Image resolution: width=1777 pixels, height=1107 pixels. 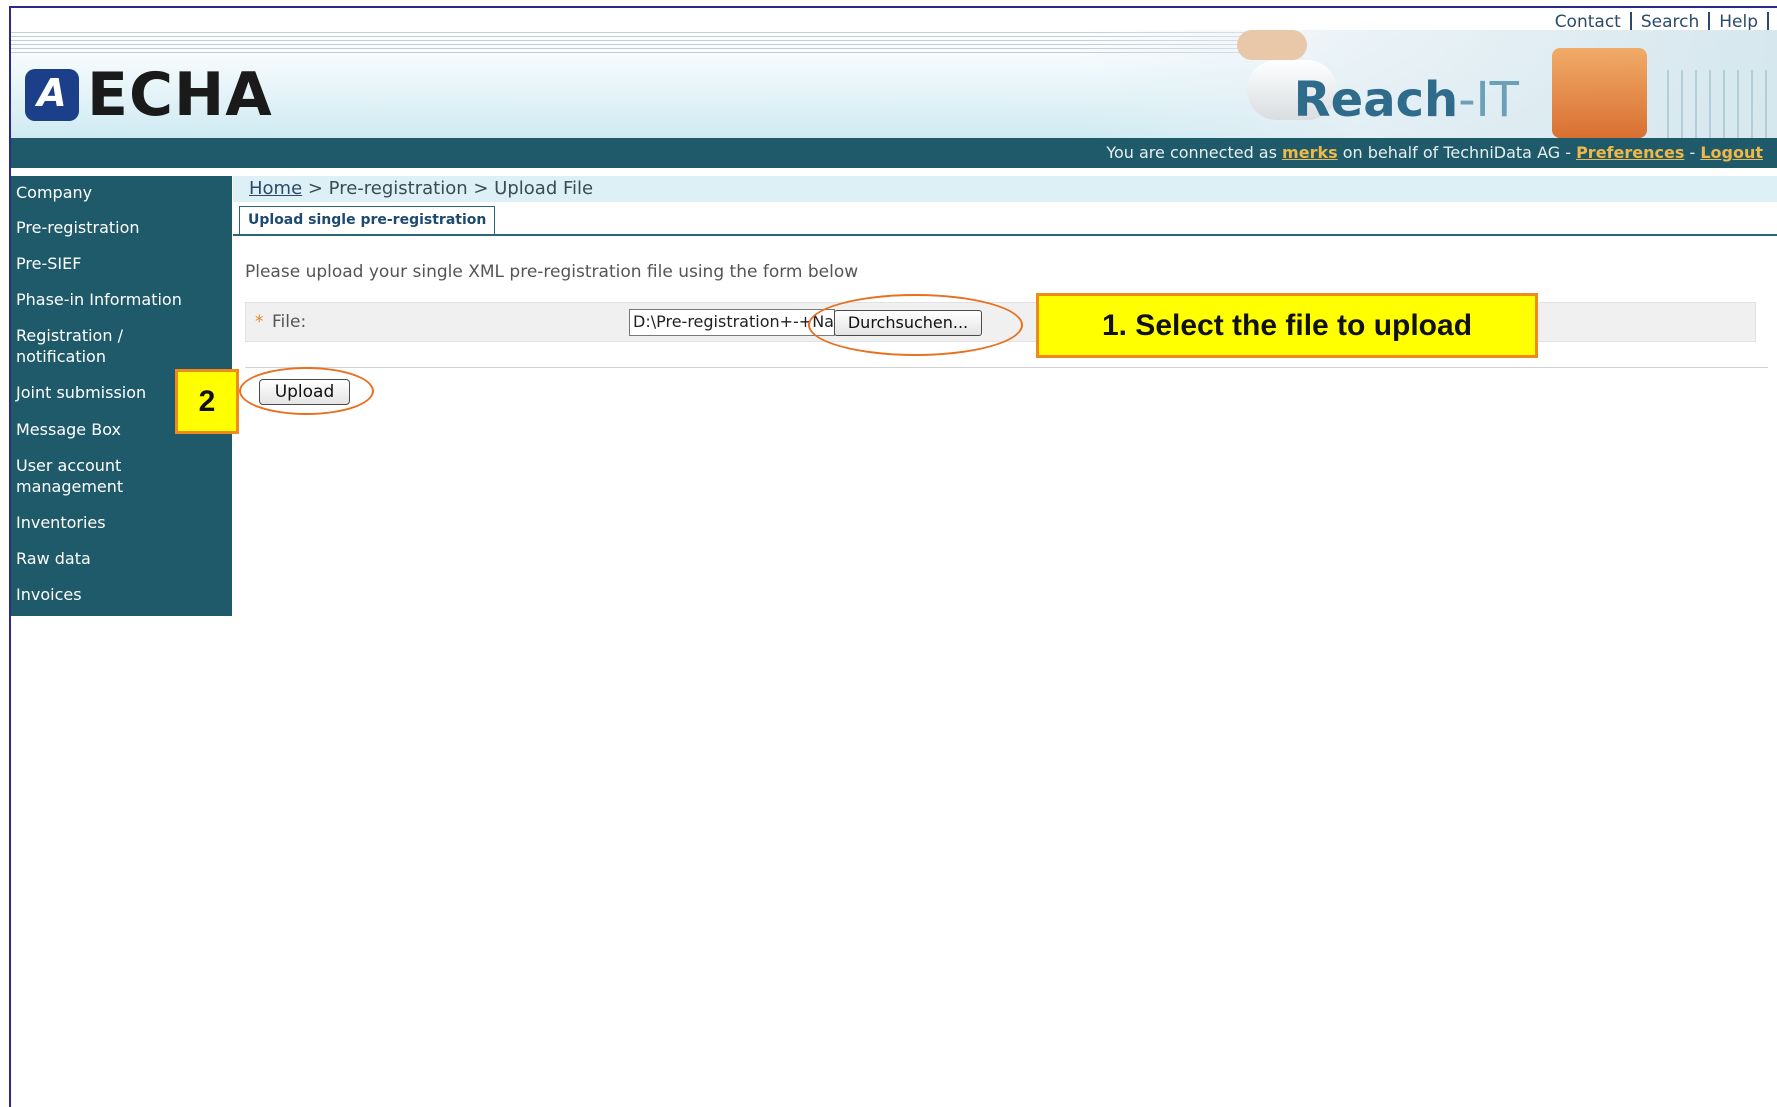 What do you see at coordinates (75, 227) in the screenshot?
I see `sidebar-item-pre-registration: Pre-registration` at bounding box center [75, 227].